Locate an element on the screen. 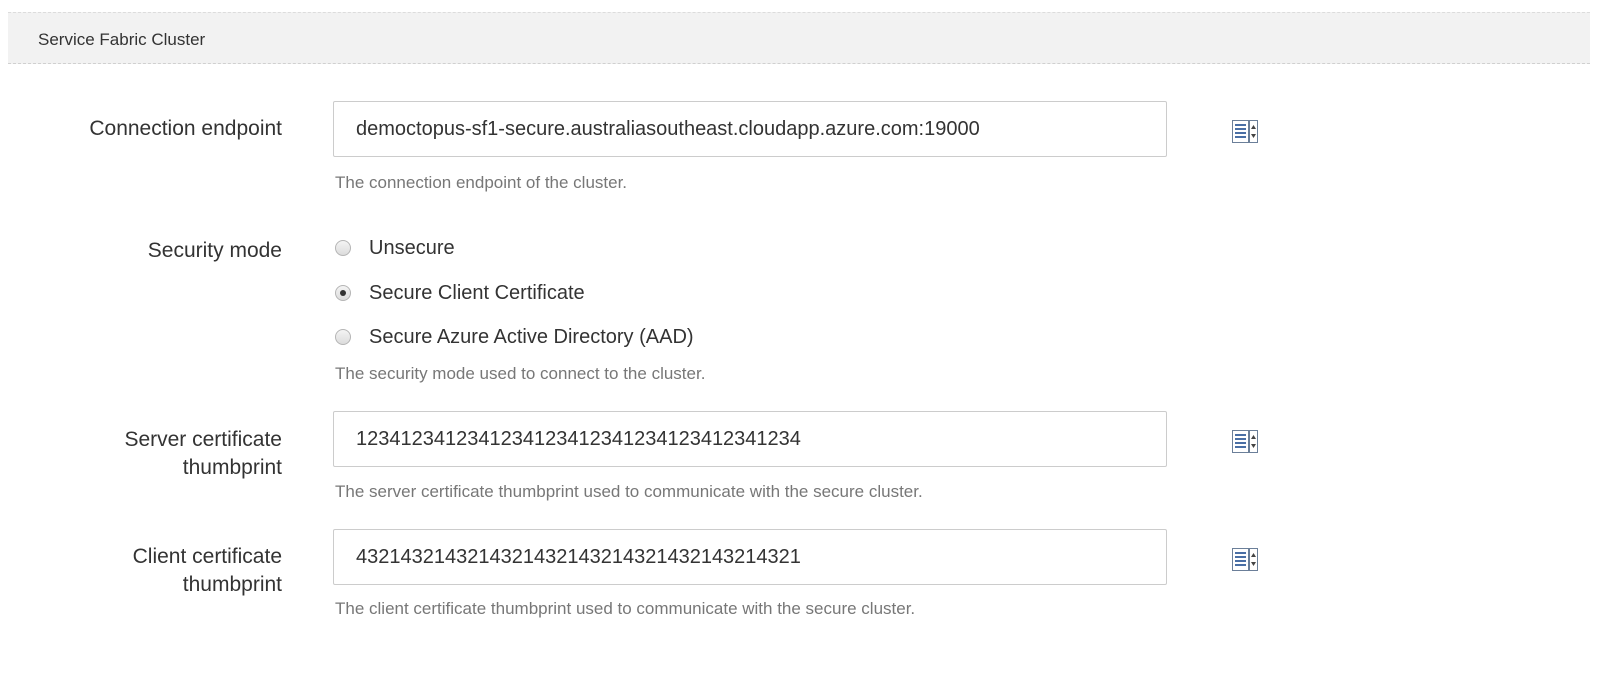 This screenshot has height=682, width=1600. radio-unsecure-label: Unsecure is located at coordinates (412, 247).